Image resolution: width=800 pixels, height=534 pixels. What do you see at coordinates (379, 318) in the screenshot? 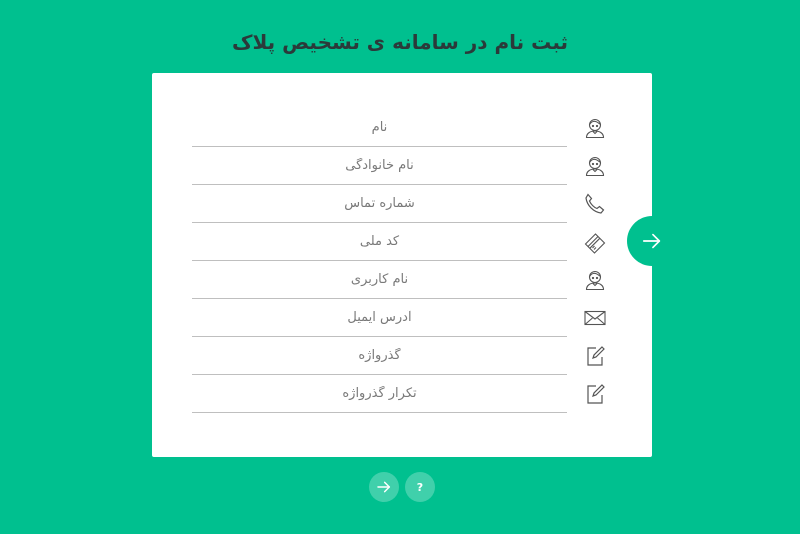
I see `email-field` at bounding box center [379, 318].